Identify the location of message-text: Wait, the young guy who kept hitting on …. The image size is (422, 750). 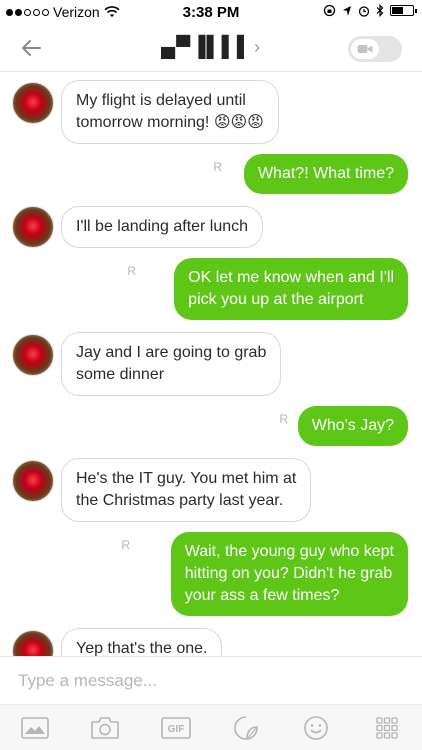
(289, 573).